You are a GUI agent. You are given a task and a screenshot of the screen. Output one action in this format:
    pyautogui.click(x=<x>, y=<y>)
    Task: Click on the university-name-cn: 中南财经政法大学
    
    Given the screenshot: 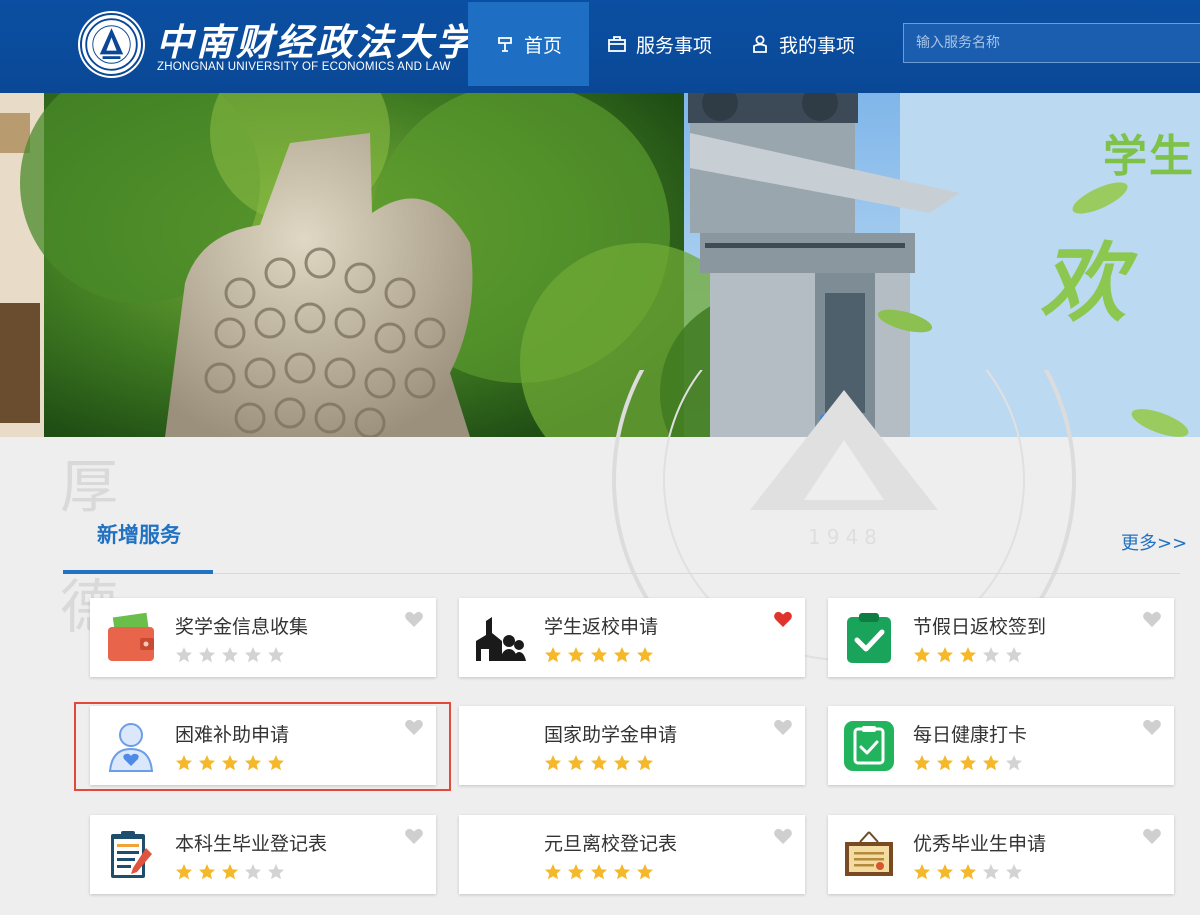 What is the action you would take?
    pyautogui.click(x=316, y=39)
    